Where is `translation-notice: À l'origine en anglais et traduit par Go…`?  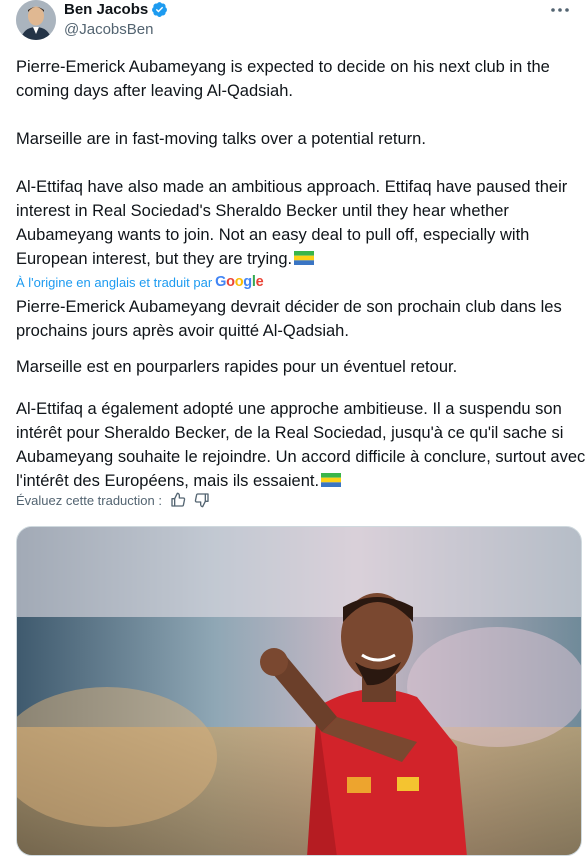 translation-notice: À l'origine en anglais et traduit par Go… is located at coordinates (140, 282).